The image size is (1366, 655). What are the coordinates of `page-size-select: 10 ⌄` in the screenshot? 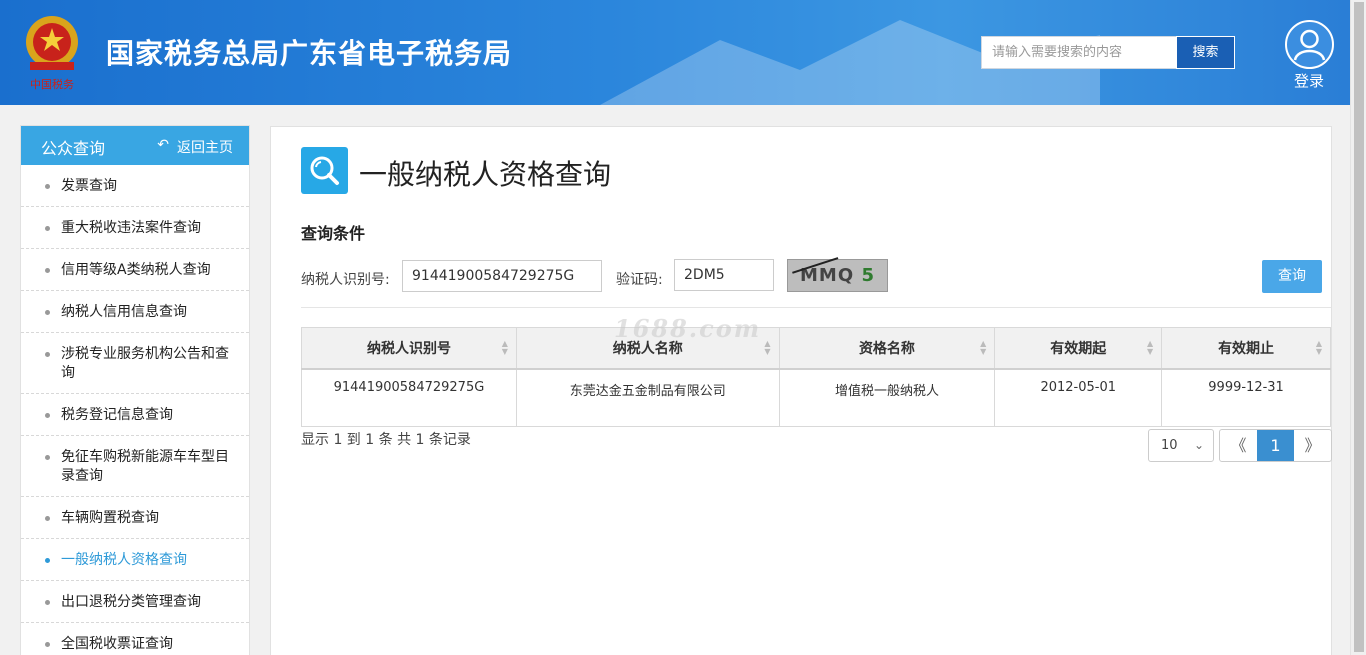 It's located at (1181, 445).